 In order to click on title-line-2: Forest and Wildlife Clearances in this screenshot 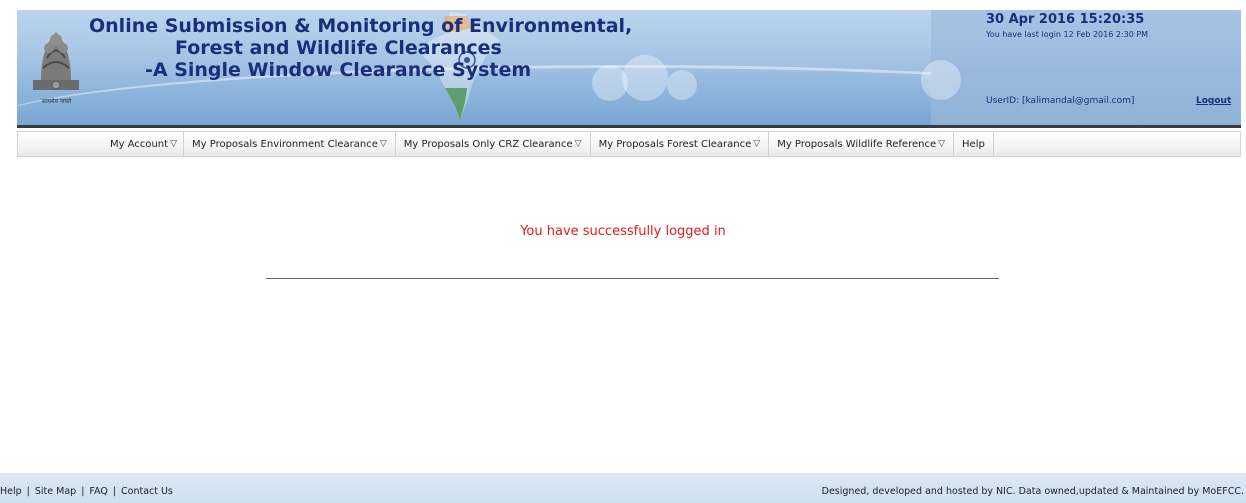, I will do `click(338, 48)`.